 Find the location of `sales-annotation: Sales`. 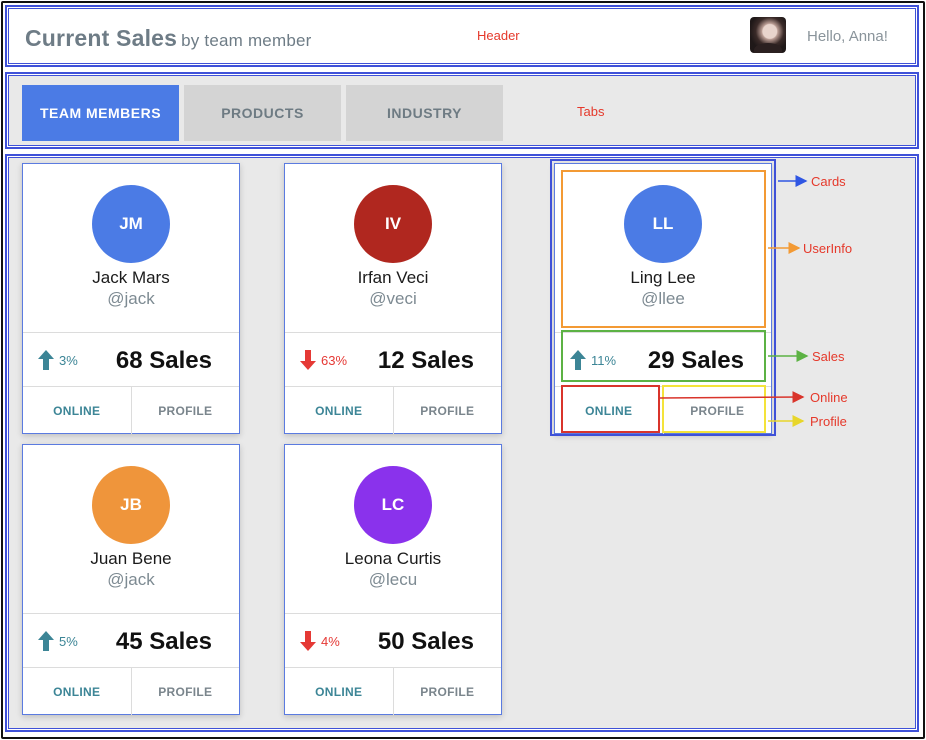

sales-annotation: Sales is located at coordinates (828, 356).